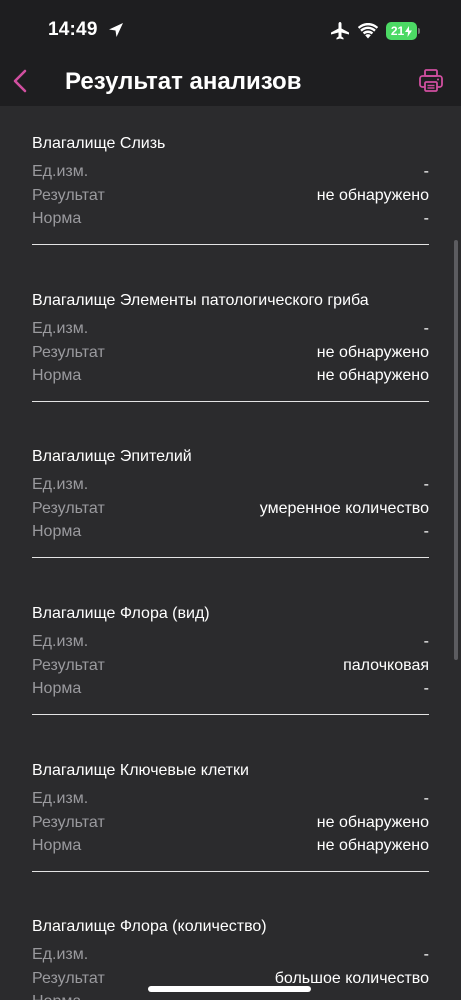  What do you see at coordinates (229, 989) in the screenshot?
I see `home-indicator` at bounding box center [229, 989].